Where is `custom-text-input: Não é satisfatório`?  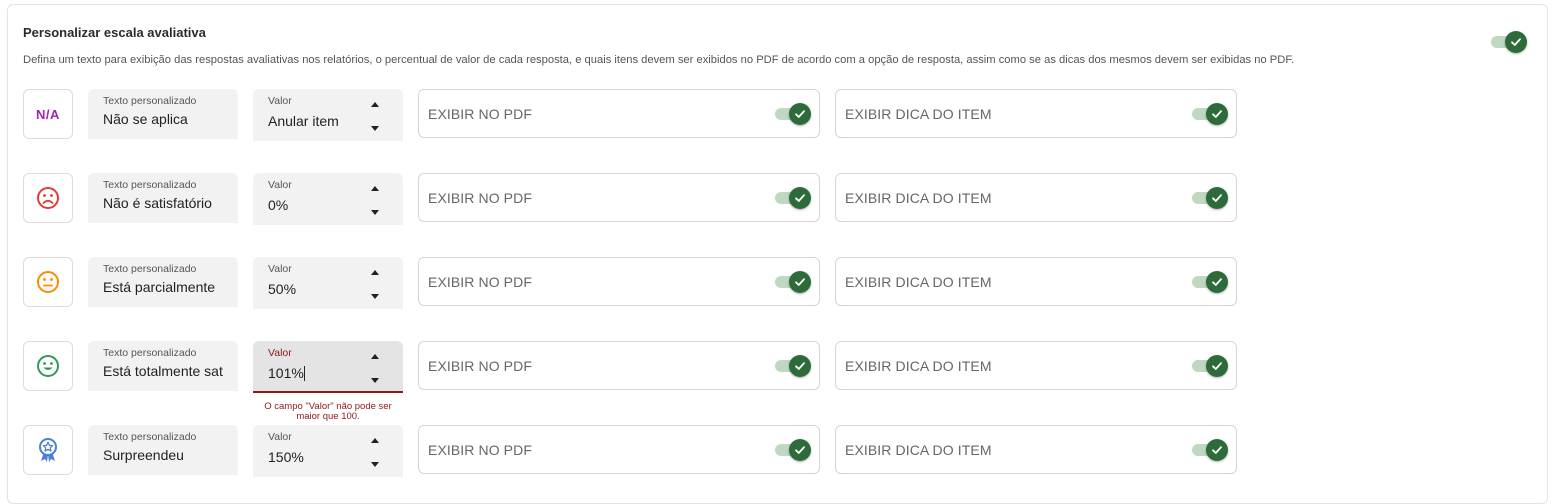 custom-text-input: Não é satisfatório is located at coordinates (163, 203).